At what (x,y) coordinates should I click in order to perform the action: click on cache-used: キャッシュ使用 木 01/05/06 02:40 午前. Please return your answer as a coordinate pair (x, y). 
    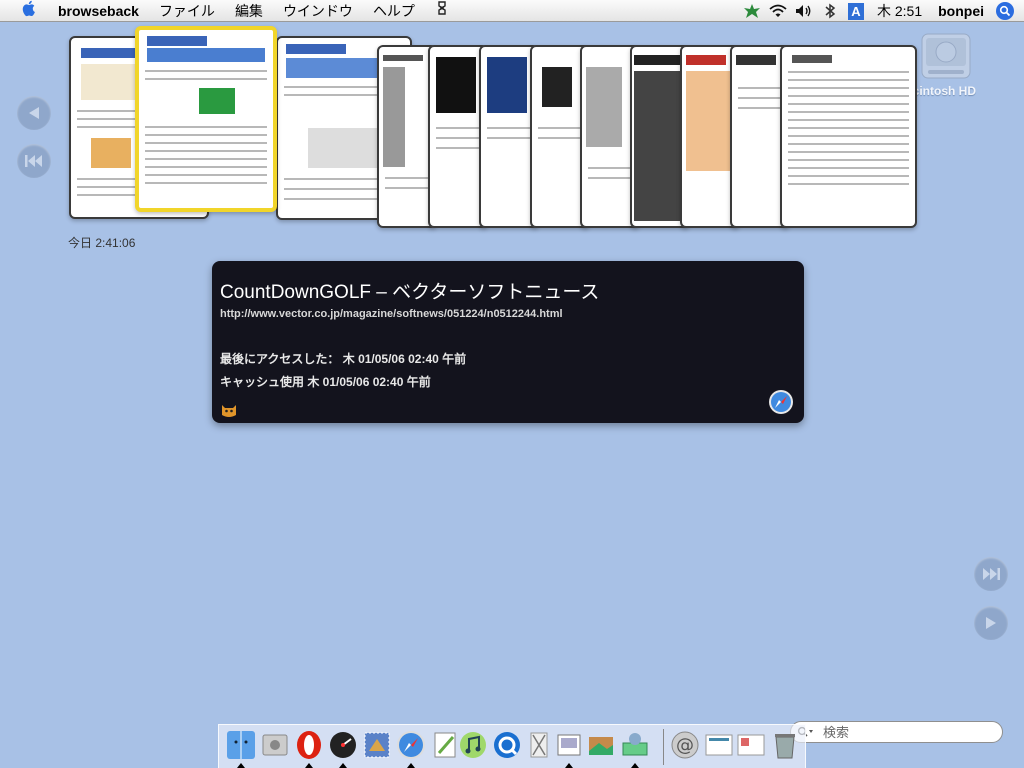
    Looking at the image, I should click on (325, 382).